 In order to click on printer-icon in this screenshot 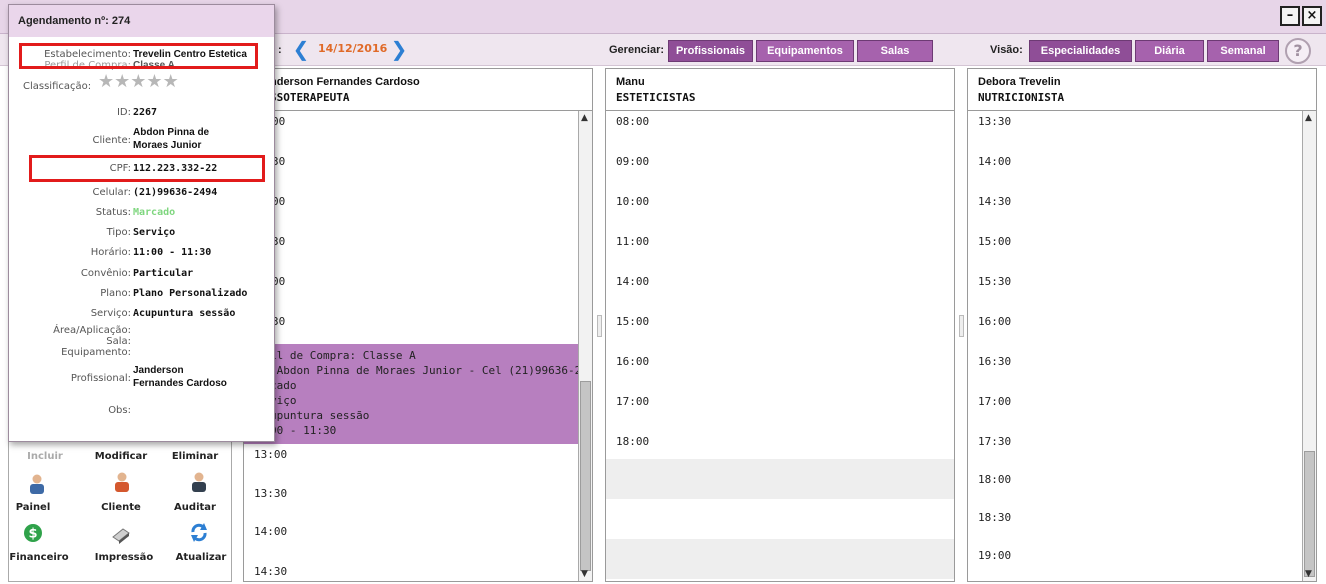, I will do `click(121, 534)`.